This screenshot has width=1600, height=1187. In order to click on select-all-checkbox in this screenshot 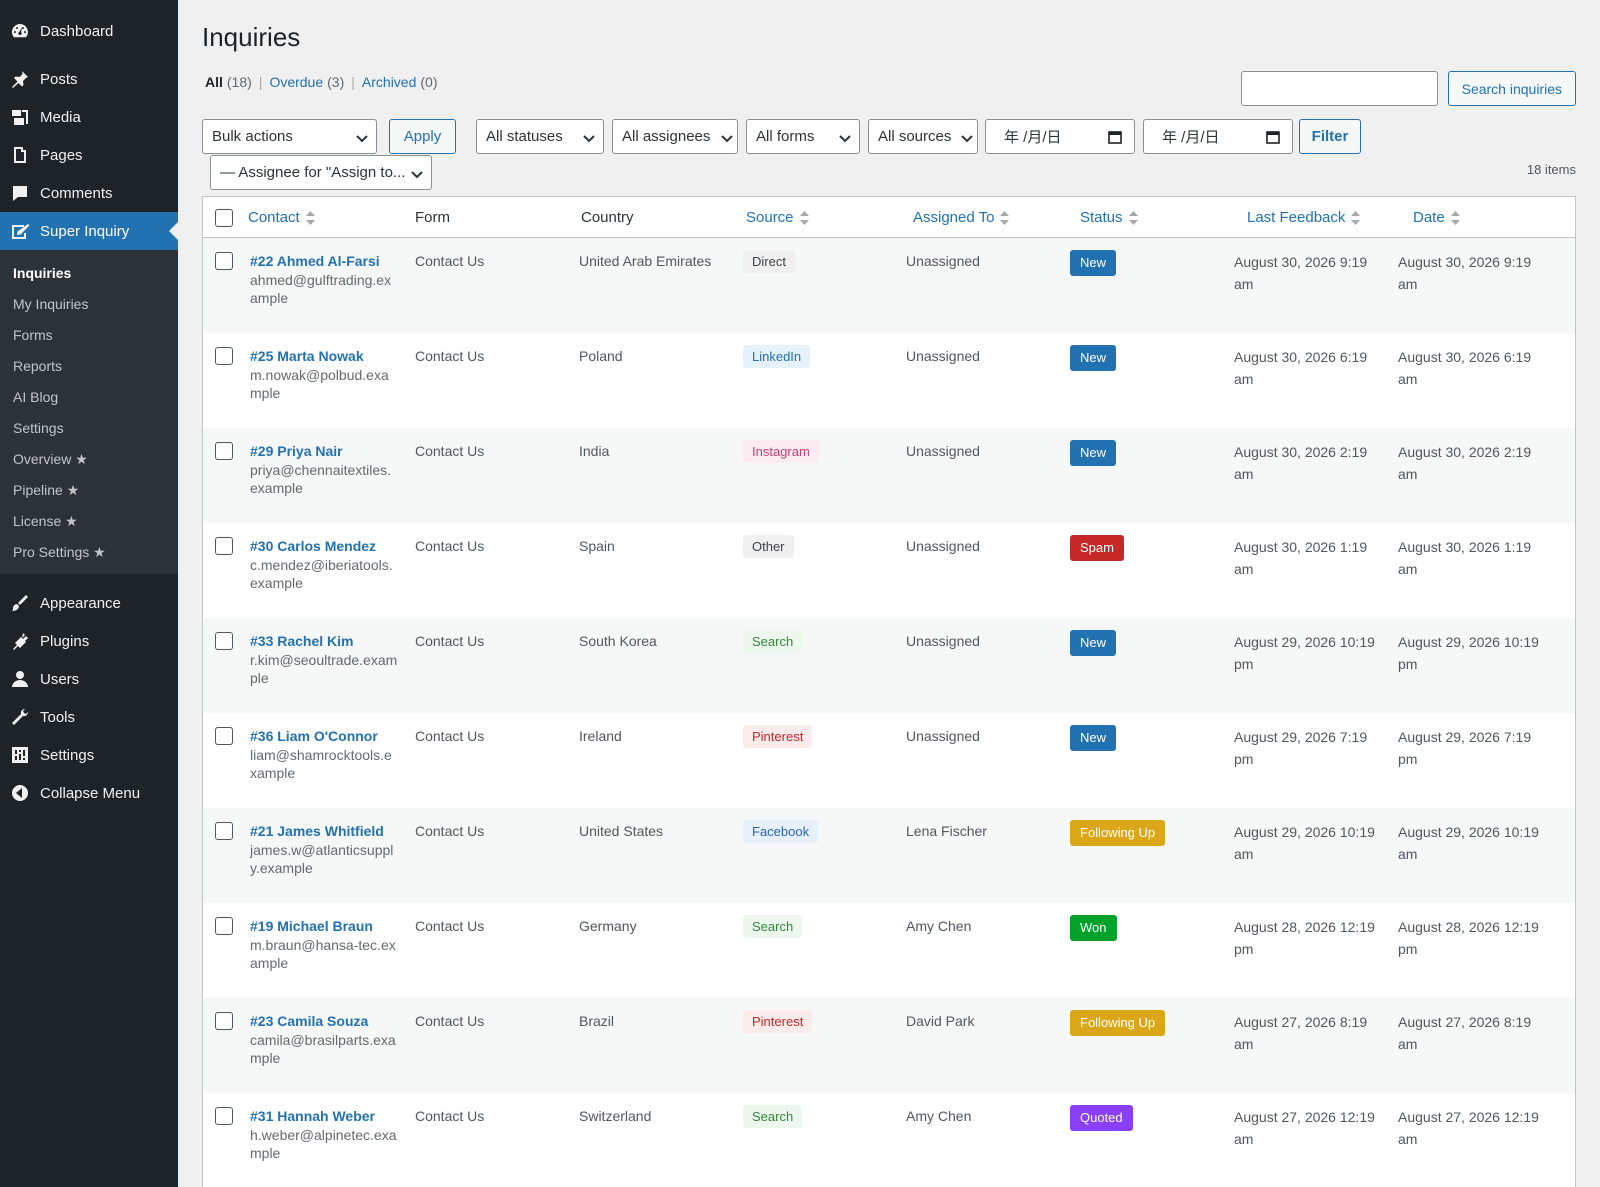, I will do `click(224, 218)`.